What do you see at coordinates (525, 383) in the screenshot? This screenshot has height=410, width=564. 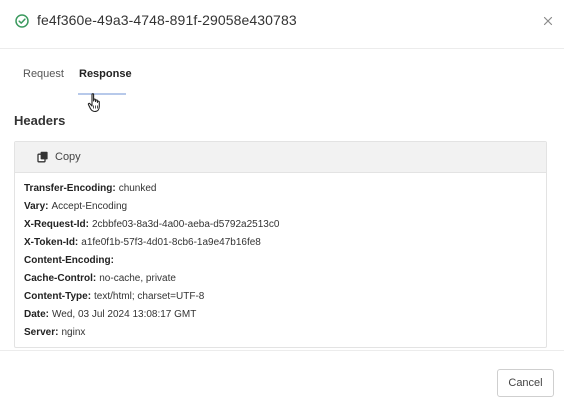 I see `cancel-button: Cancel` at bounding box center [525, 383].